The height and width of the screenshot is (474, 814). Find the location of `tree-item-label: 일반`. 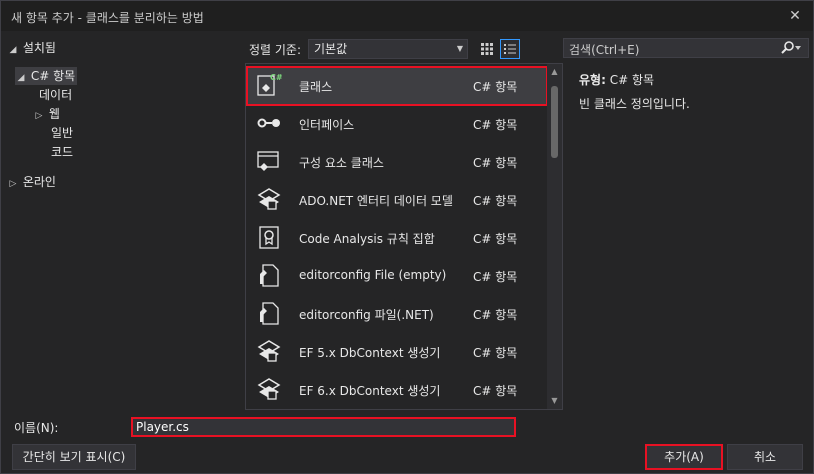

tree-item-label: 일반 is located at coordinates (62, 133).